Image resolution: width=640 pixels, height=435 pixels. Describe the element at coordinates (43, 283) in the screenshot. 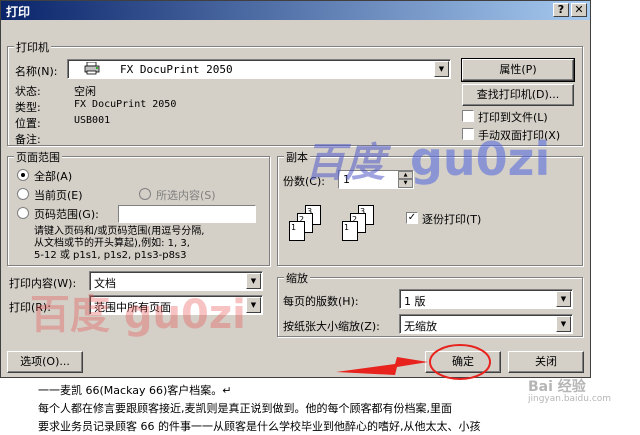

I see `print-what-label: 打印内容(W):` at that location.